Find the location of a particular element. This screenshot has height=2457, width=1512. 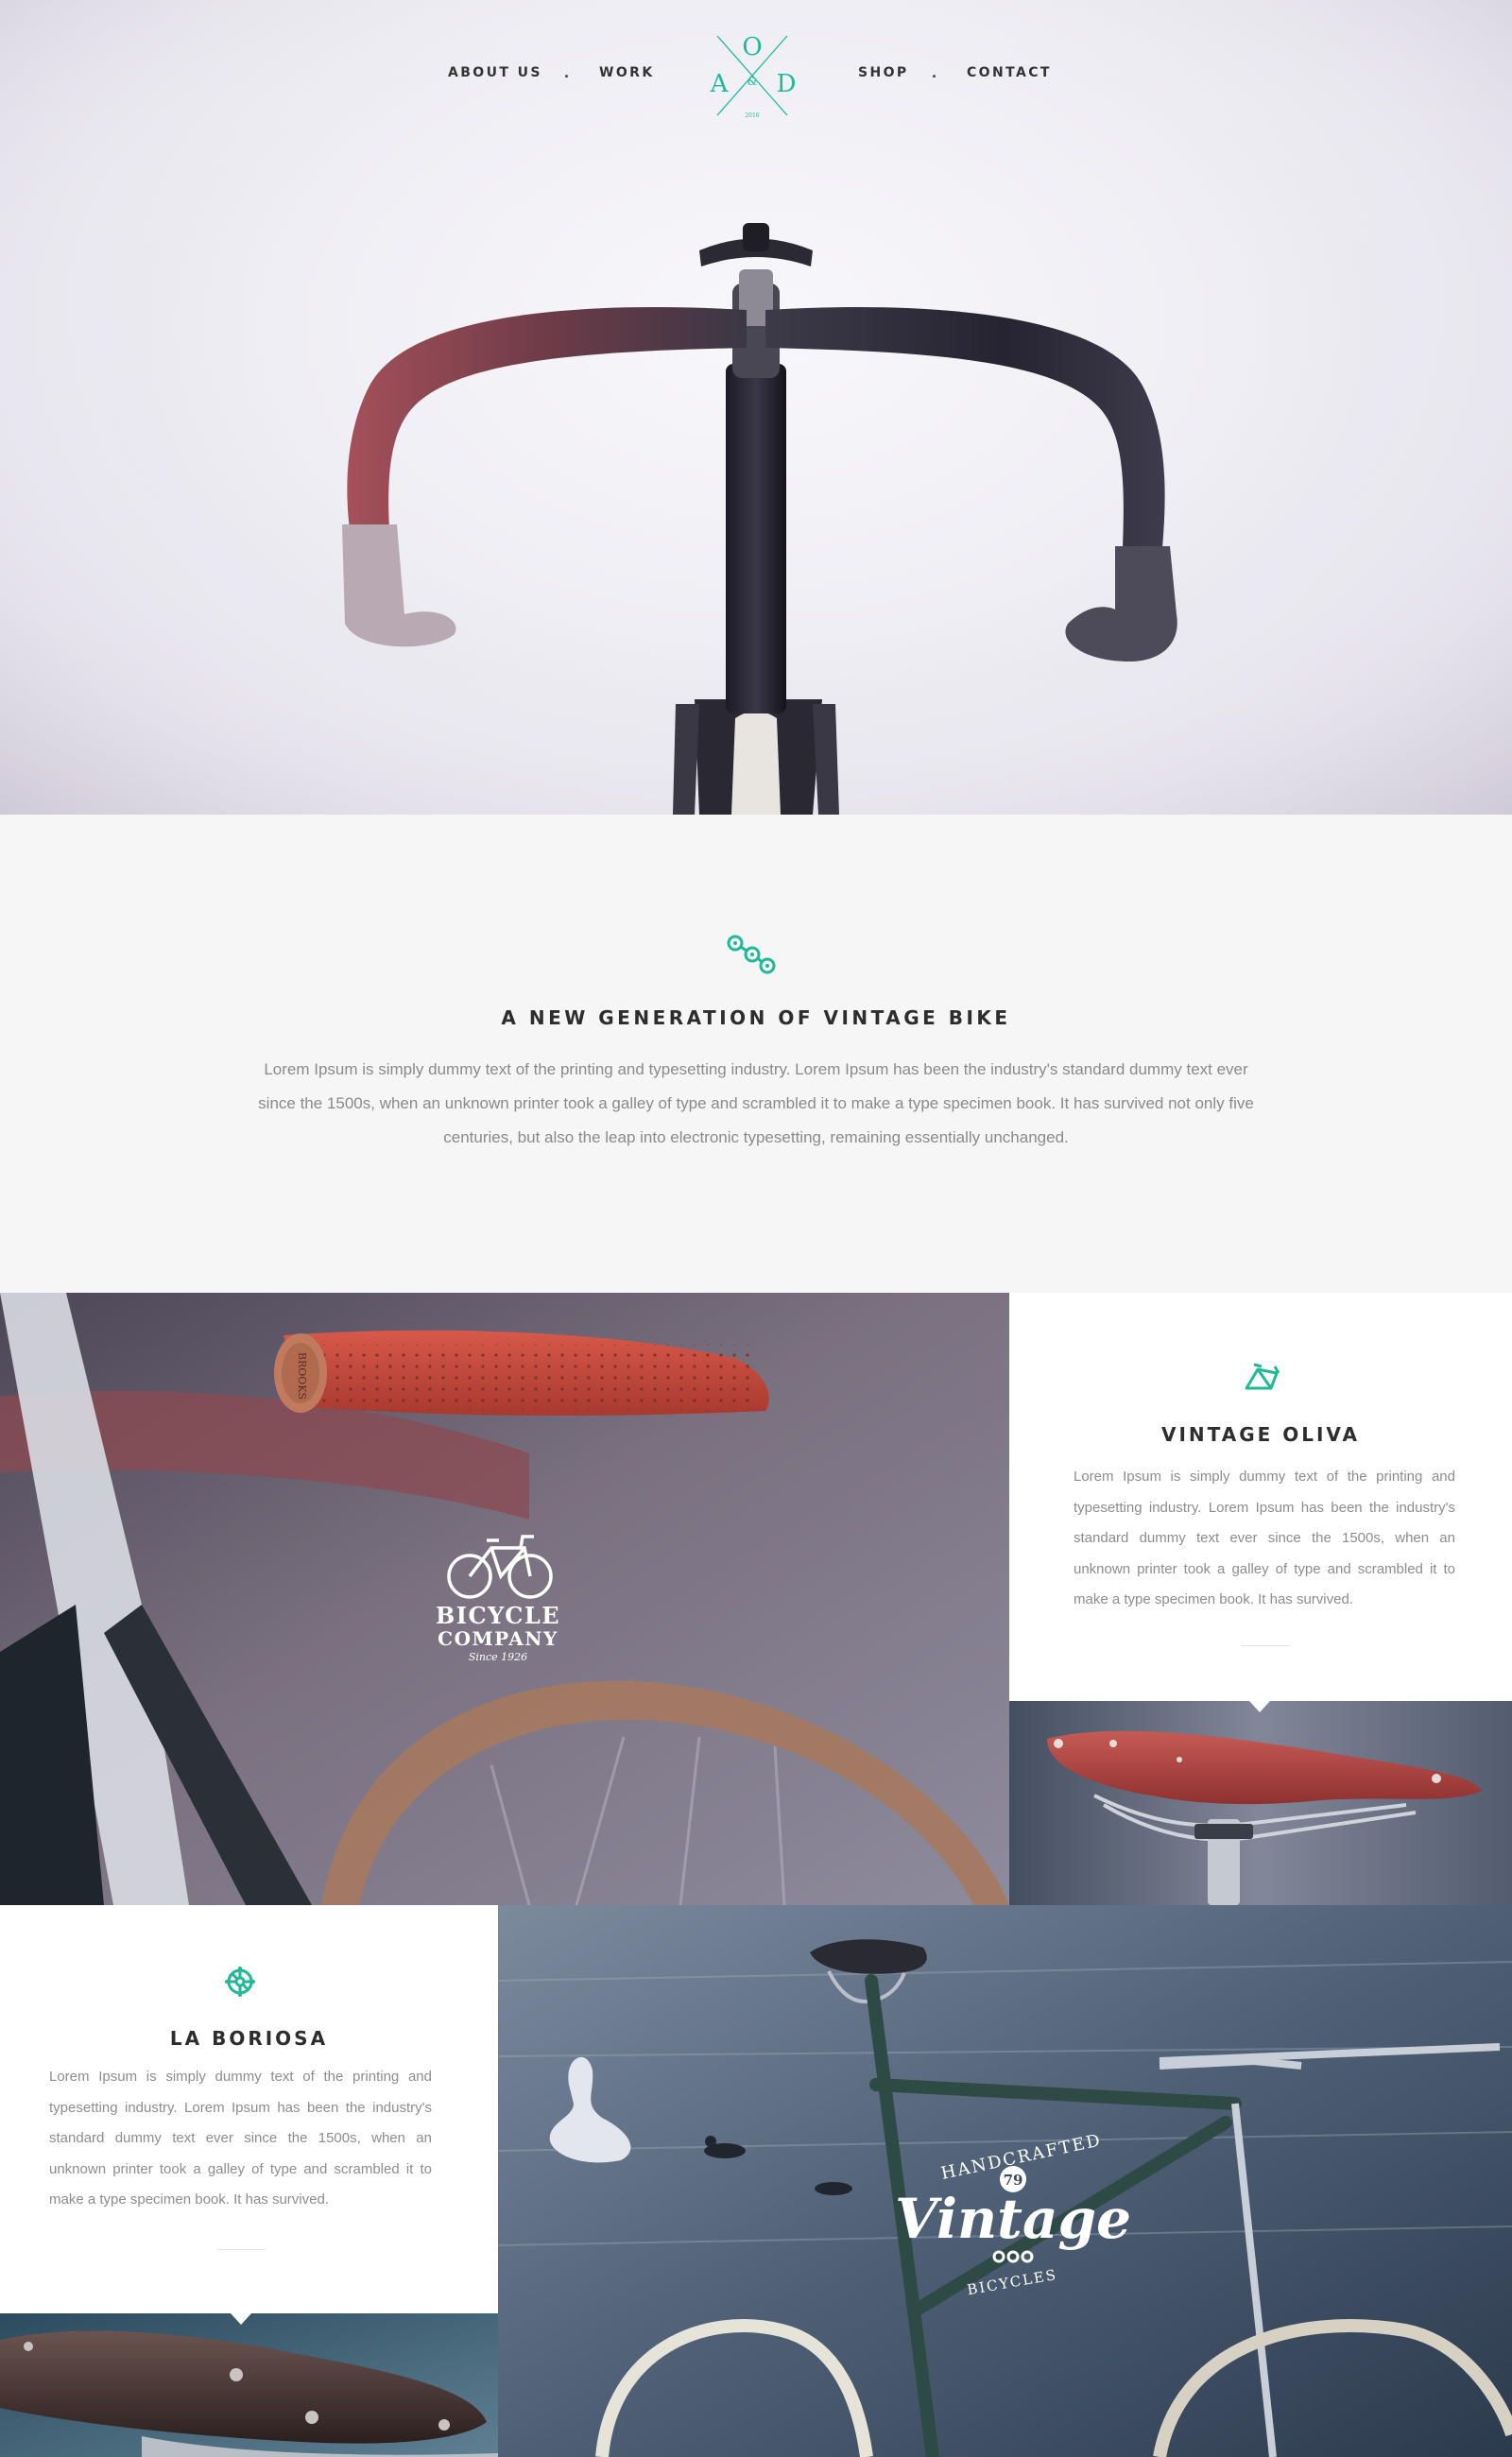

red-saddle-art is located at coordinates (1260, 1803).